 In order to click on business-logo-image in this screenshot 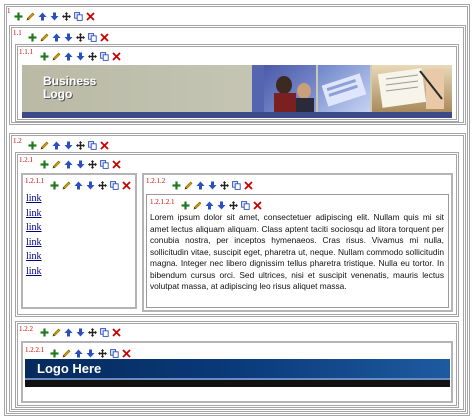, I will do `click(237, 91)`.